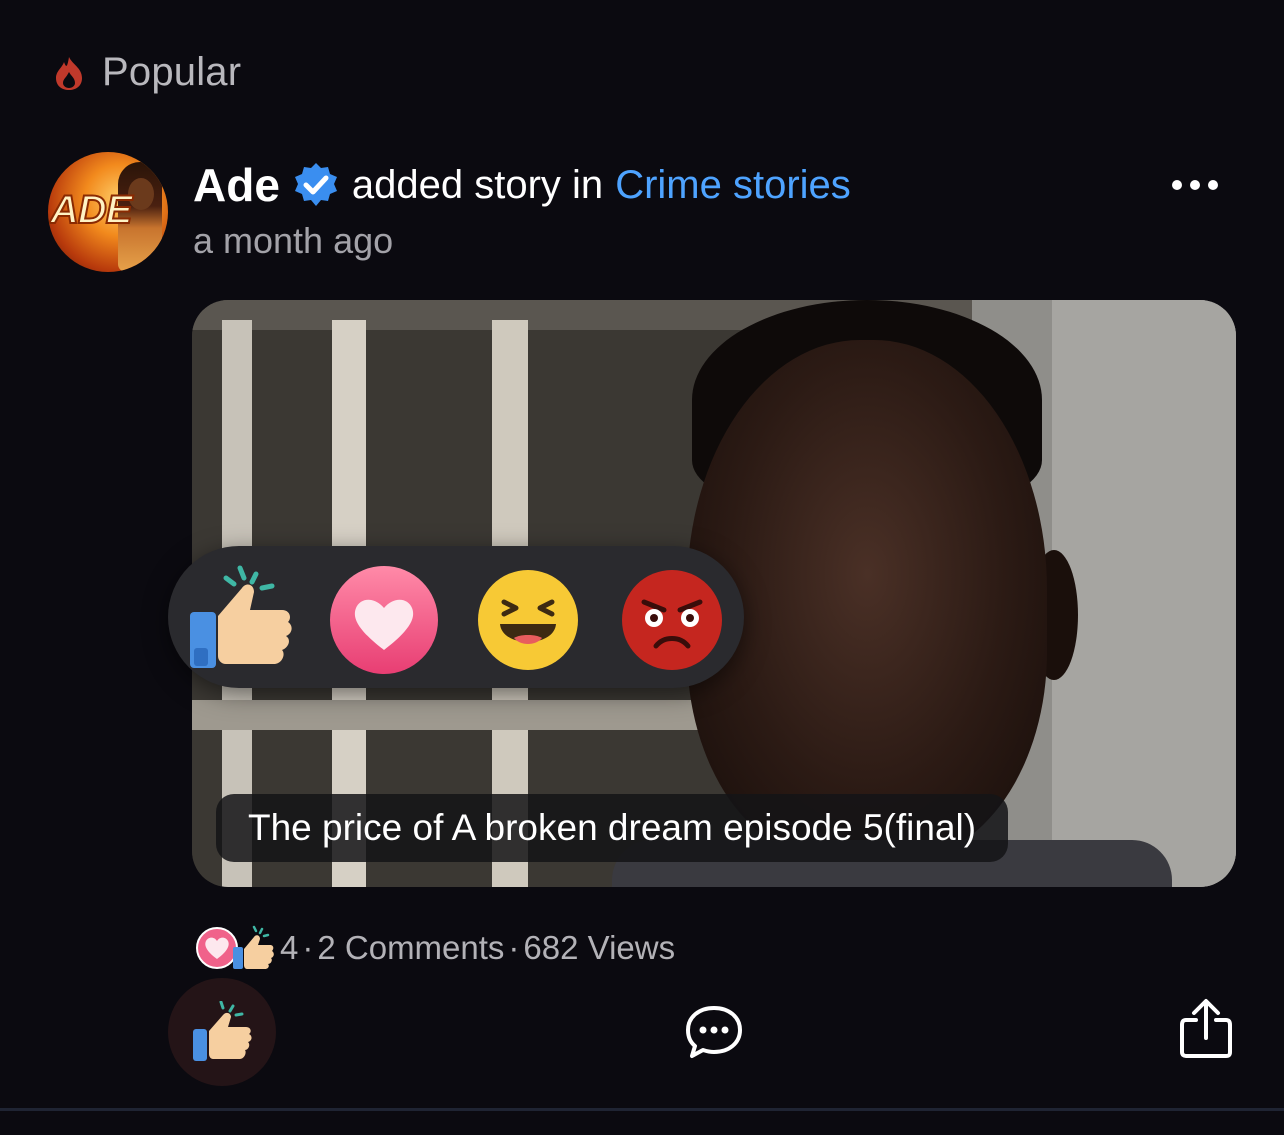  I want to click on heart-icon, so click(384, 620).